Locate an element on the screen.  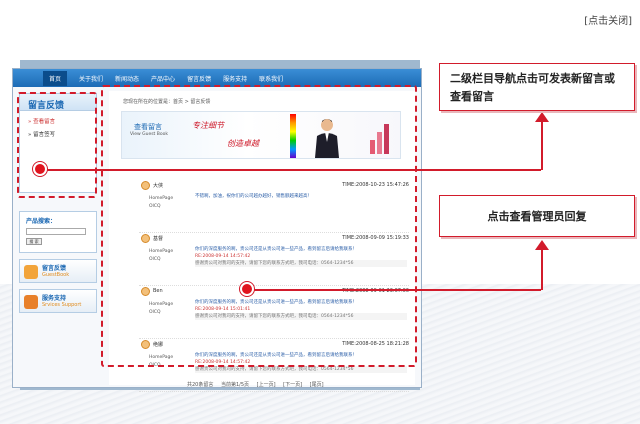
nav-item-feedback: 留言反馈 is located at coordinates (199, 78).